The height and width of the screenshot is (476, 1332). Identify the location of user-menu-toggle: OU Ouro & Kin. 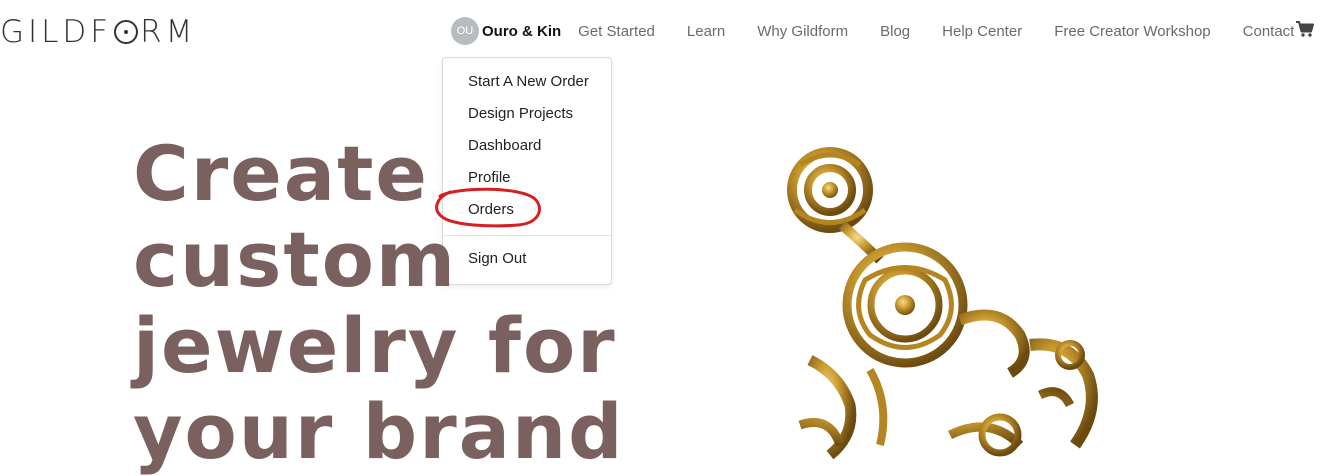
(506, 31).